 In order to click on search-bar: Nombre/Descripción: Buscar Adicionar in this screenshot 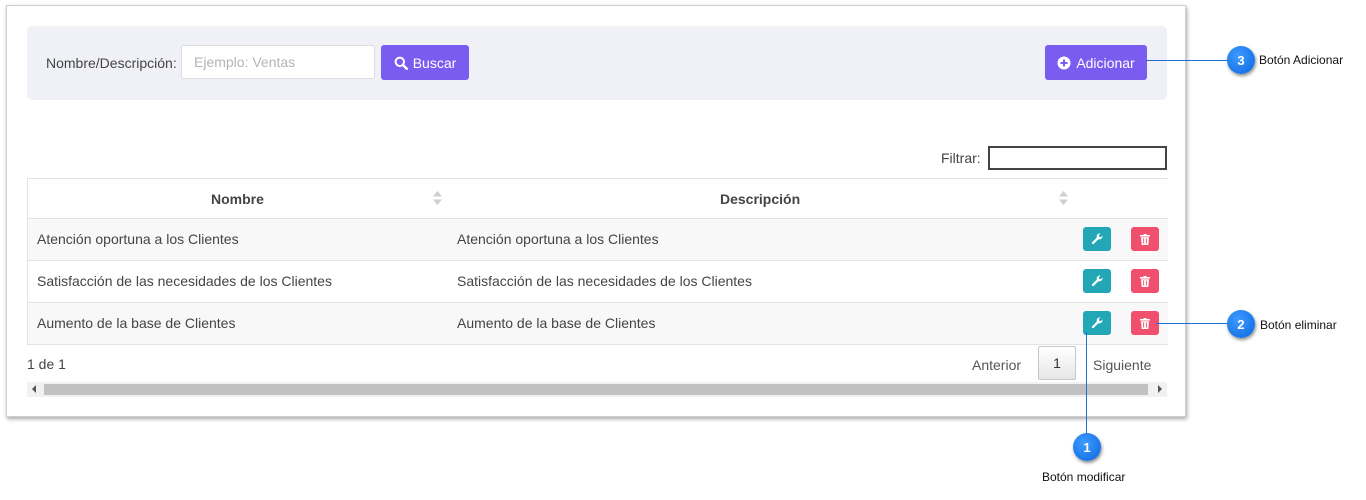, I will do `click(597, 63)`.